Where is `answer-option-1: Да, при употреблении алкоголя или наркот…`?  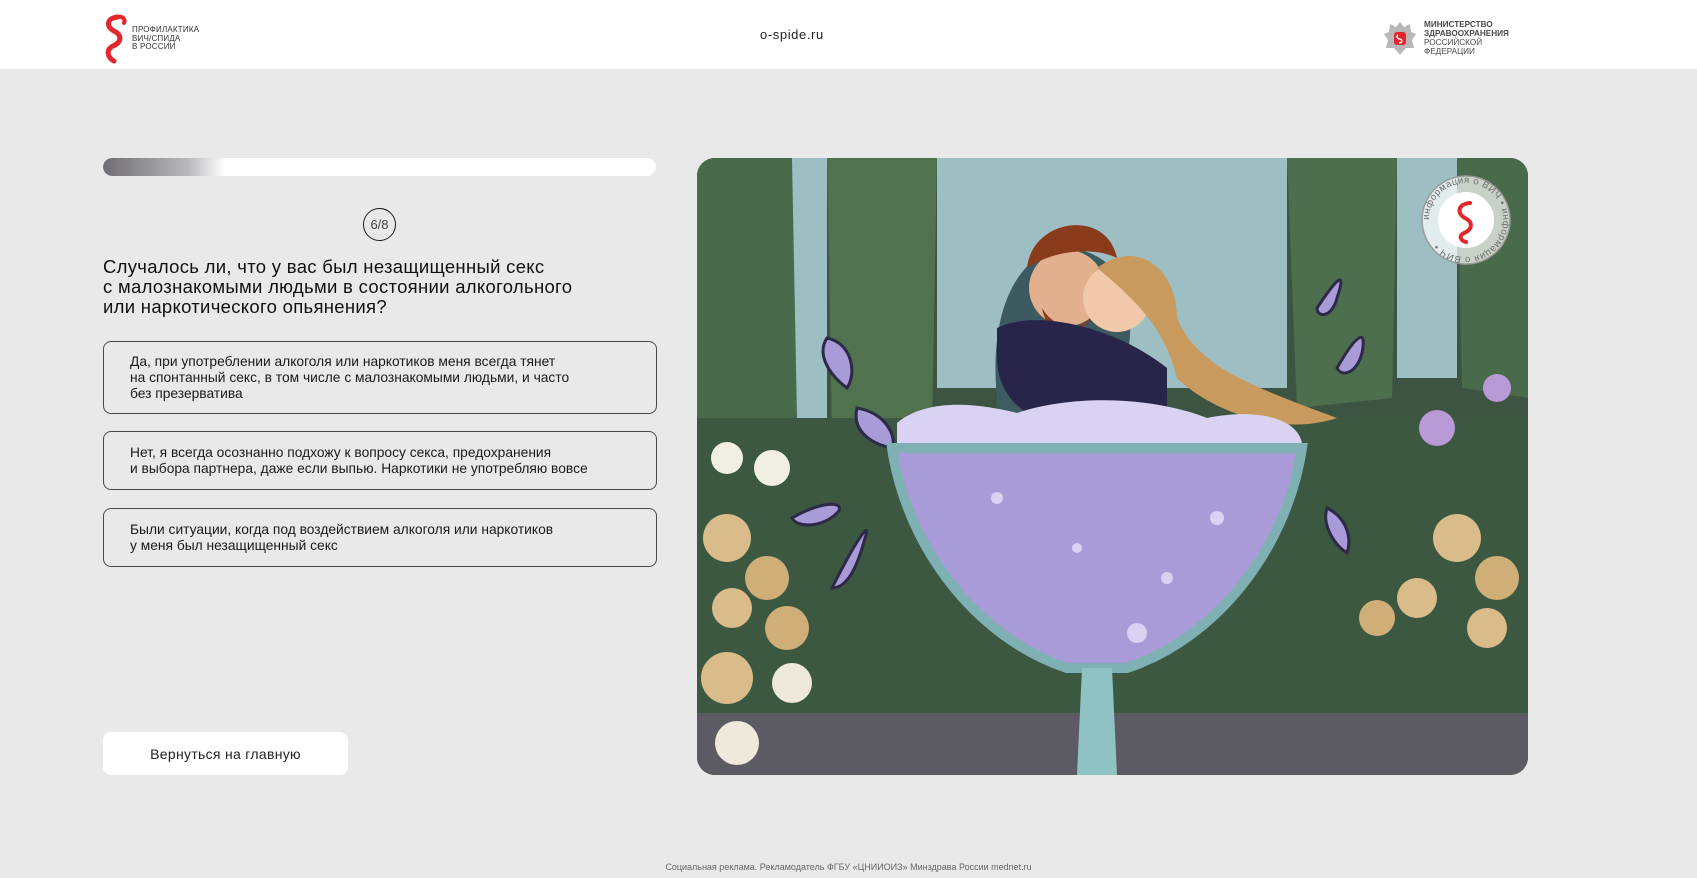 answer-option-1: Да, при употреблении алкоголя или наркот… is located at coordinates (380, 377).